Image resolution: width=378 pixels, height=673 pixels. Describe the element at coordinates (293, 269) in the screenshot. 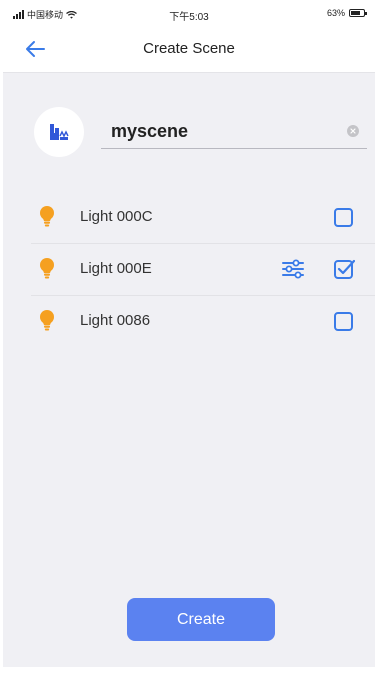

I see `sliders-icon` at that location.